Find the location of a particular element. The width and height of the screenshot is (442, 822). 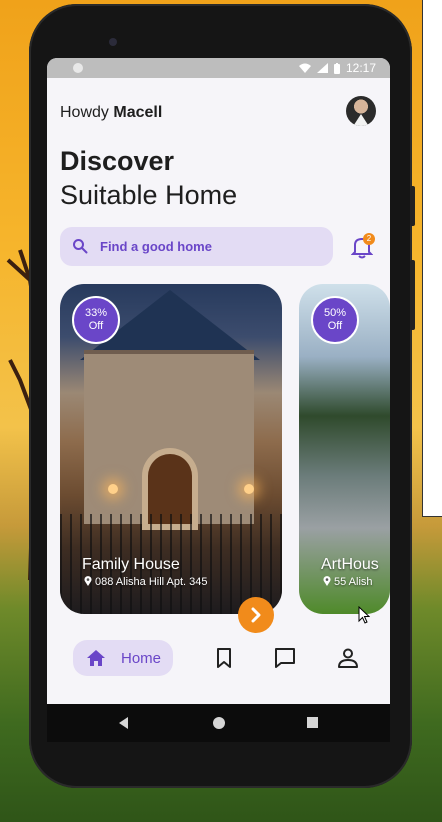

profile-icon is located at coordinates (348, 658).